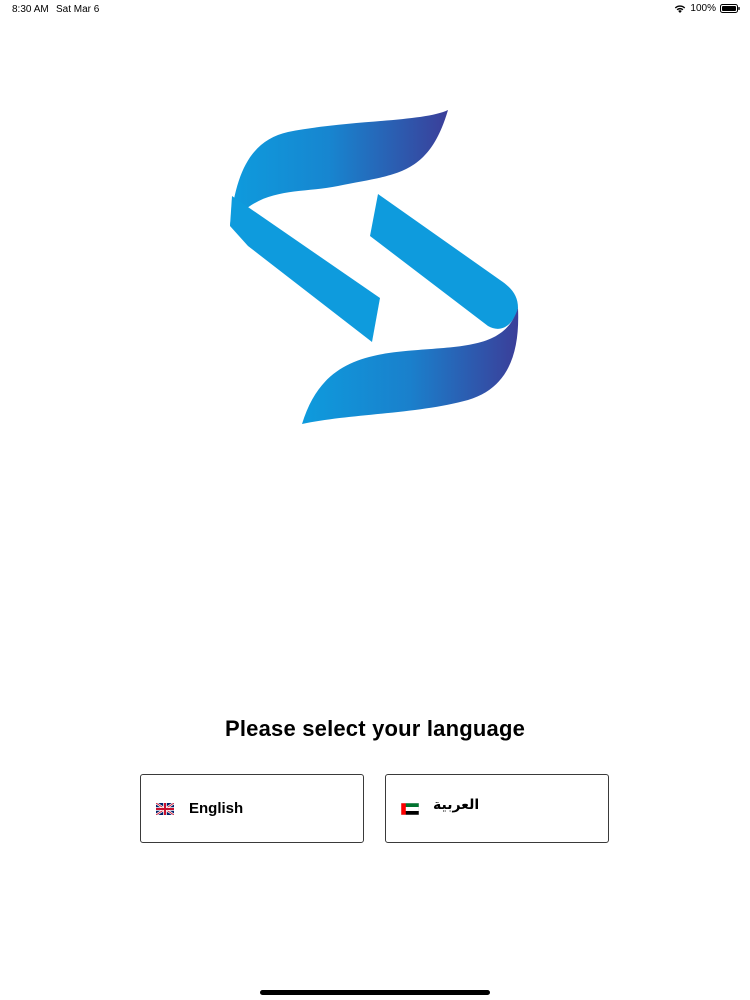  I want to click on arabic-language-button: العربية, so click(497, 808).